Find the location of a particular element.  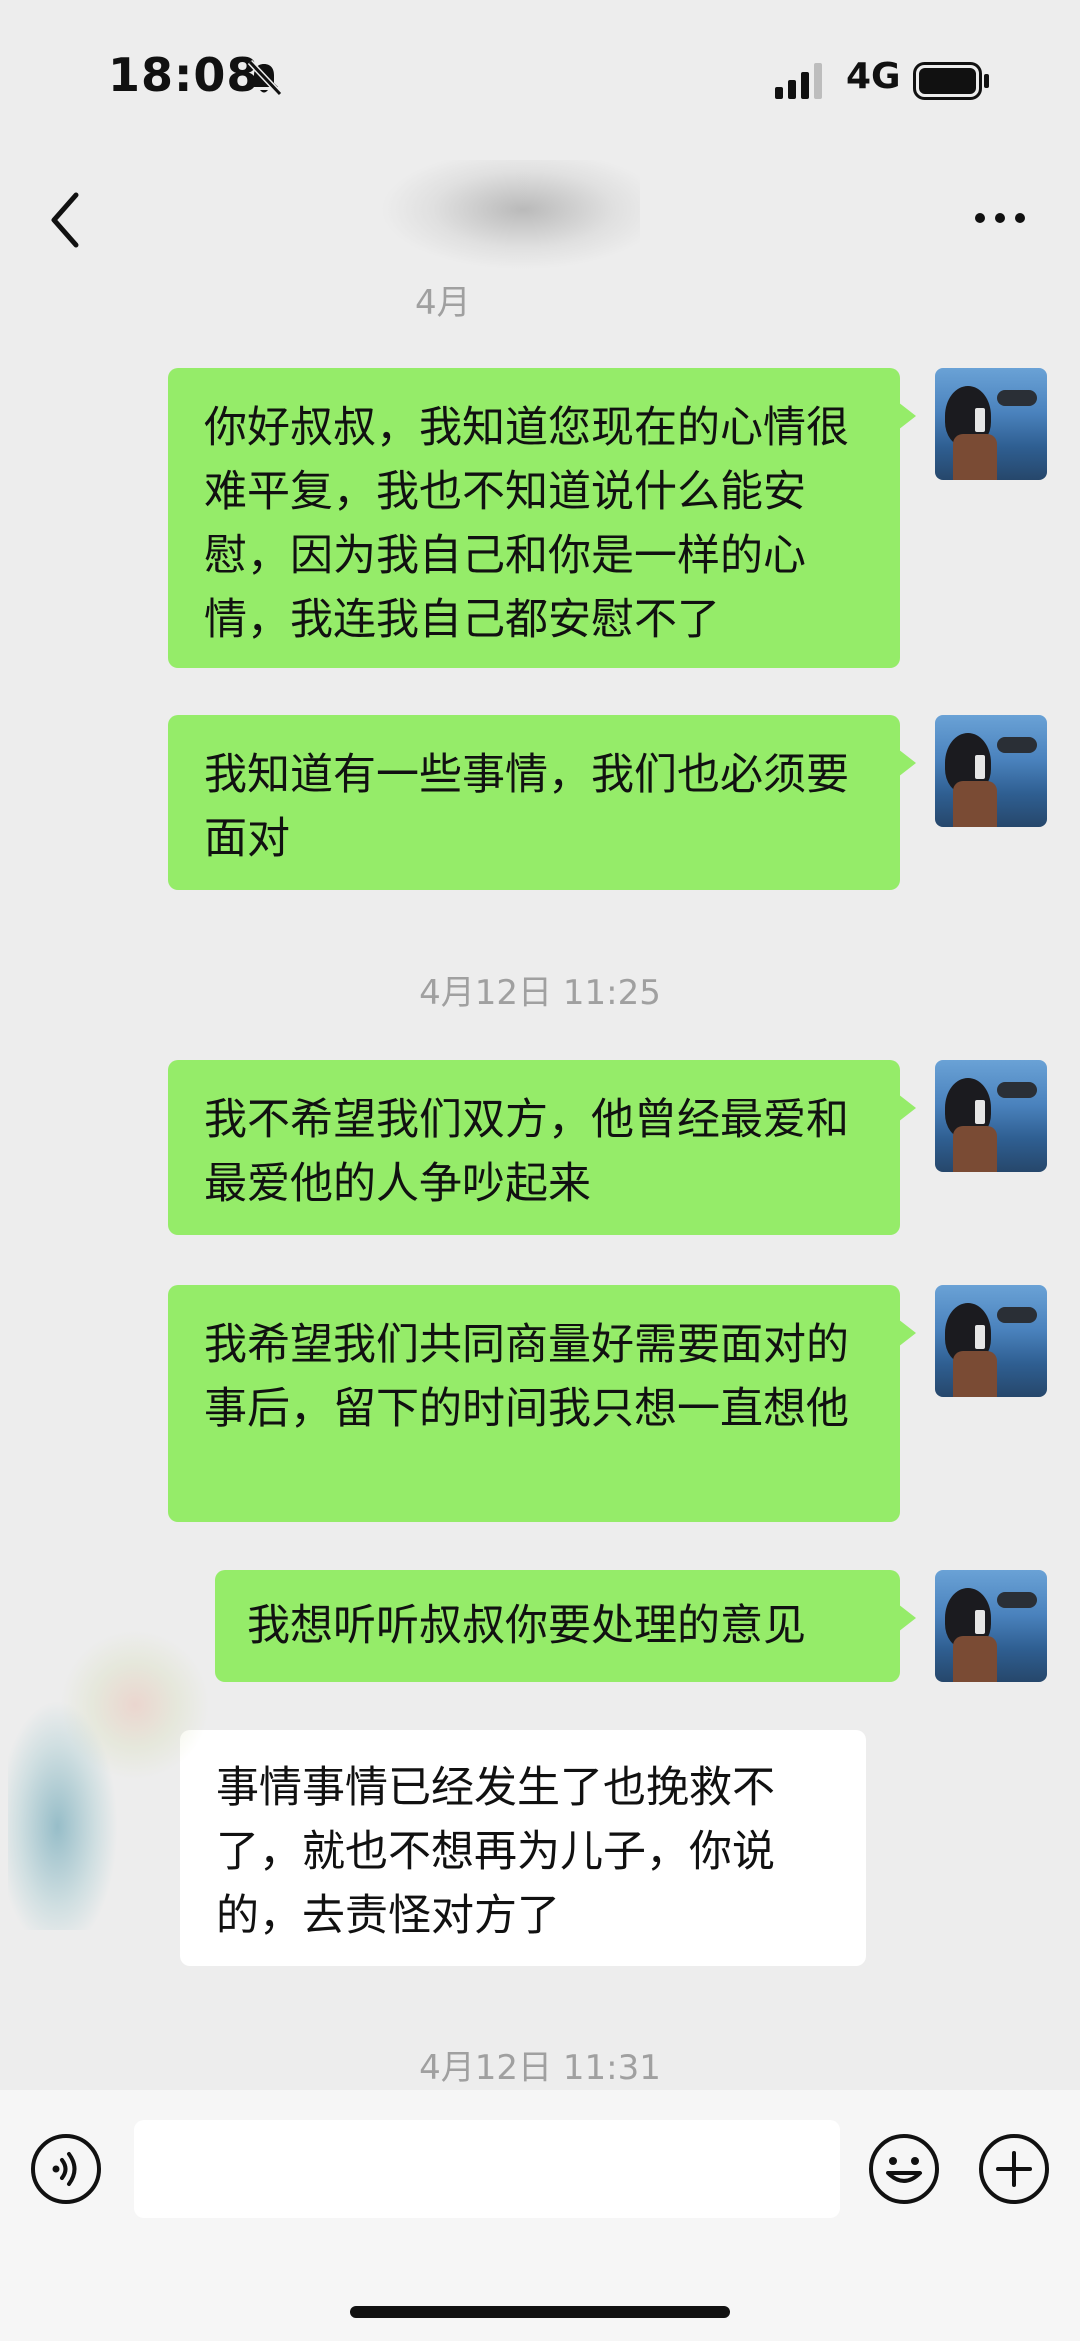

timestamp: 4月12日 11:31 is located at coordinates (540, 2068).